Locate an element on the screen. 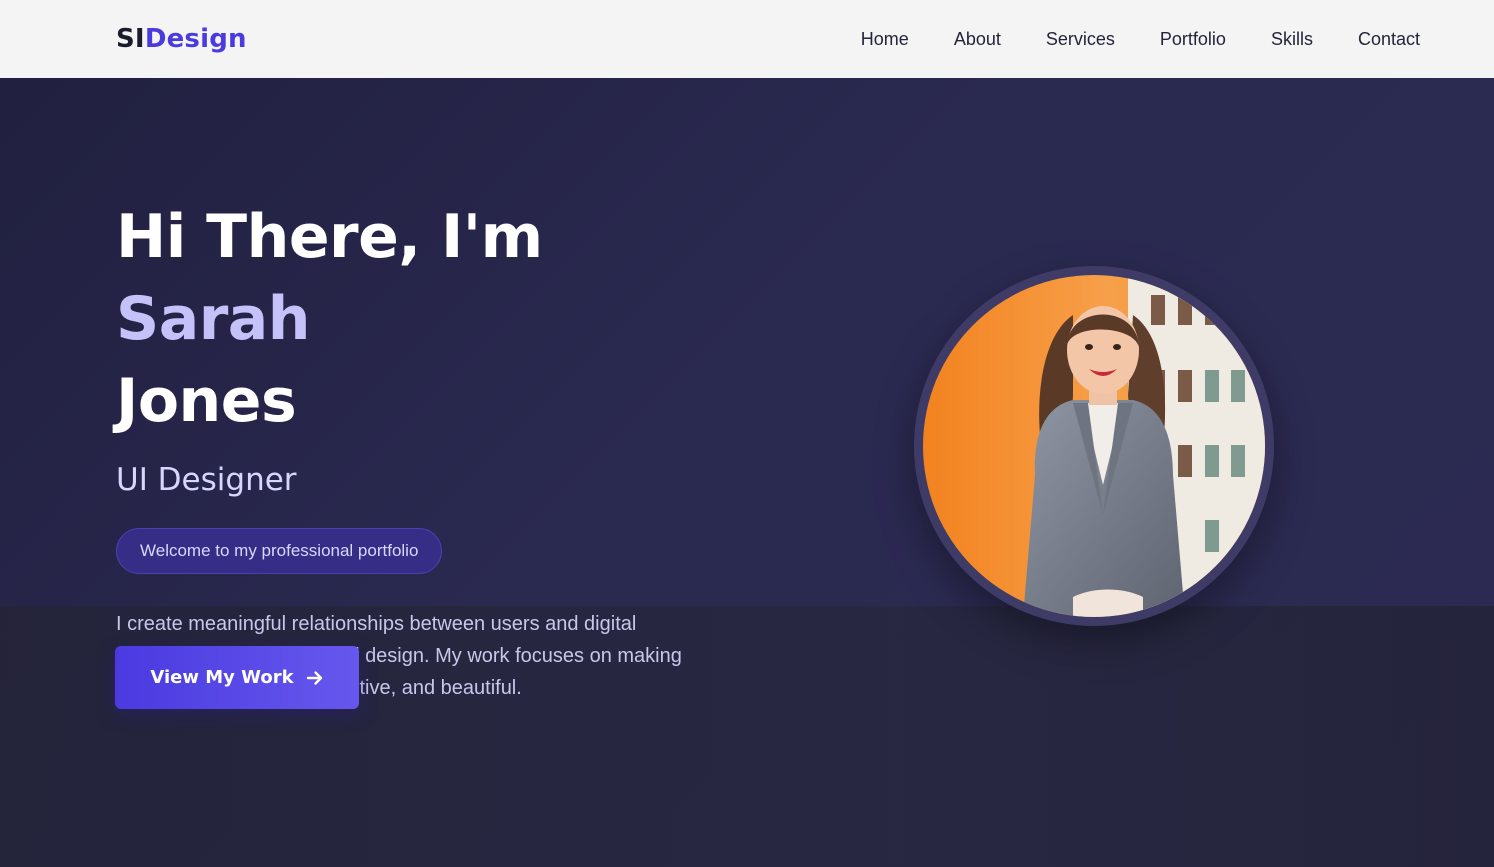 This screenshot has width=1494, height=867. hero-title-name: Sarah is located at coordinates (213, 319).